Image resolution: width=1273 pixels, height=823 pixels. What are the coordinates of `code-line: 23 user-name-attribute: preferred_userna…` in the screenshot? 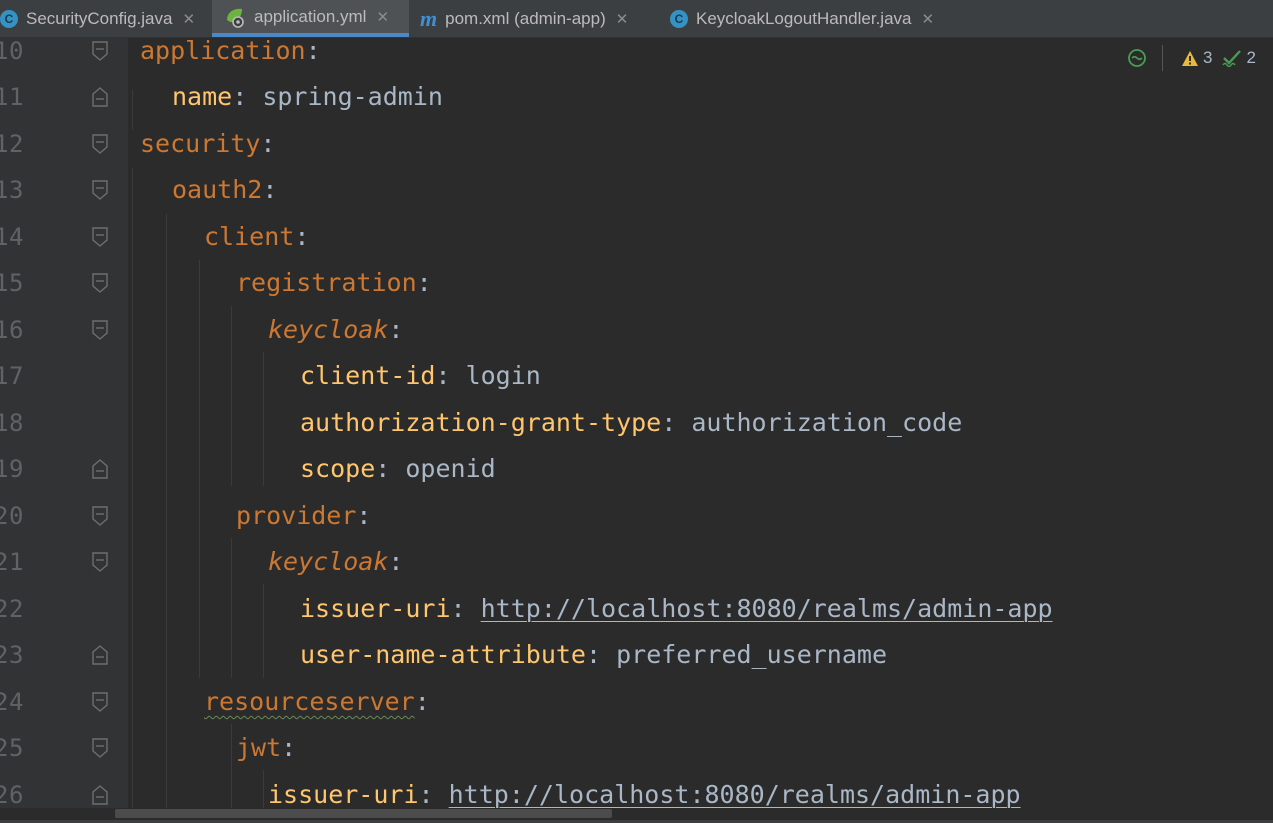 It's located at (636, 655).